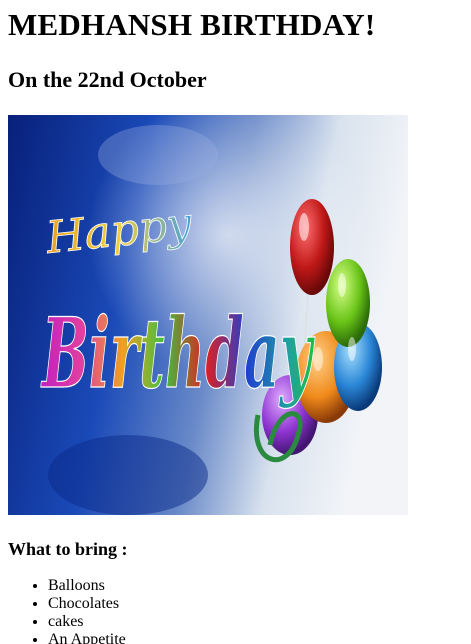 The height and width of the screenshot is (644, 471). What do you see at coordinates (255, 622) in the screenshot?
I see `list-item: cakes` at bounding box center [255, 622].